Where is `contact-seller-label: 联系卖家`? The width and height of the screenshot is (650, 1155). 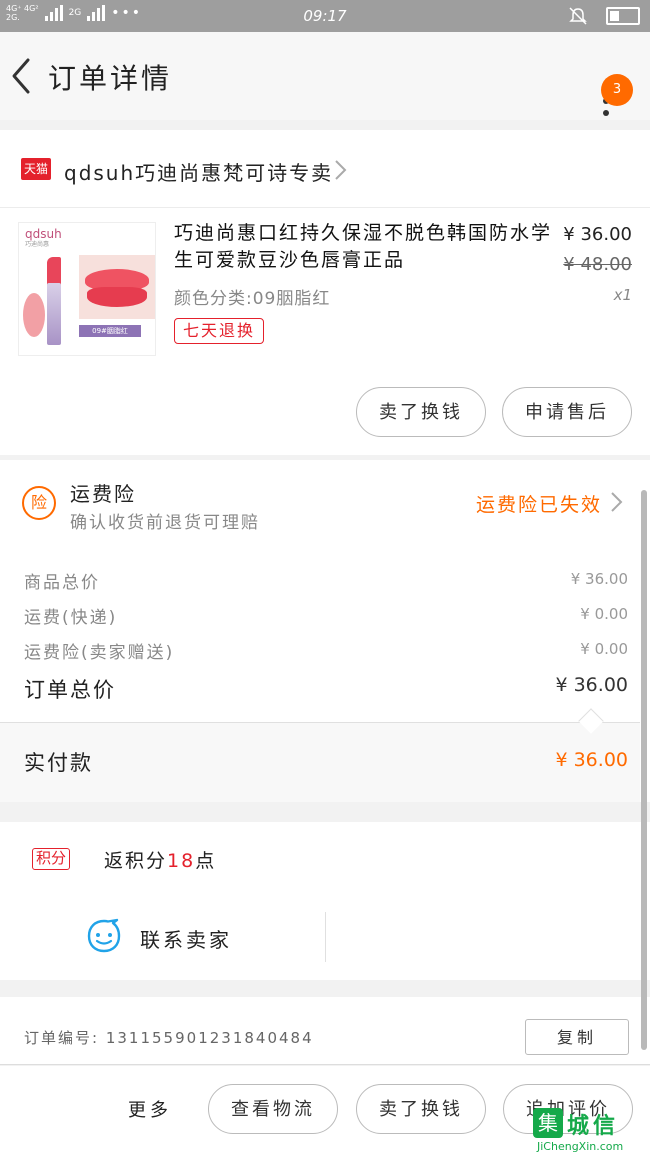 contact-seller-label: 联系卖家 is located at coordinates (186, 940).